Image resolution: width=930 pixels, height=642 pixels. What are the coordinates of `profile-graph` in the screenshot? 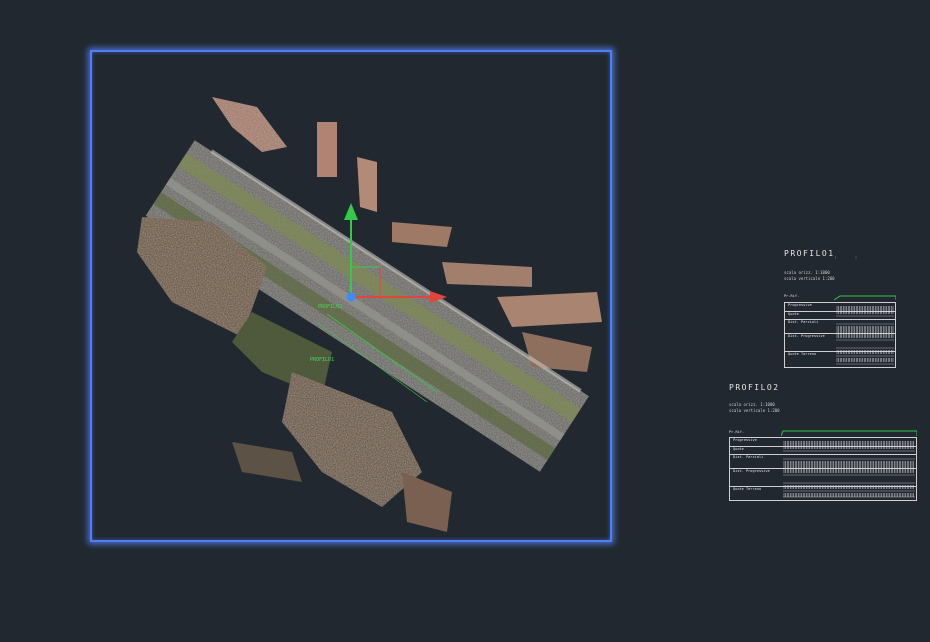 It's located at (865, 298).